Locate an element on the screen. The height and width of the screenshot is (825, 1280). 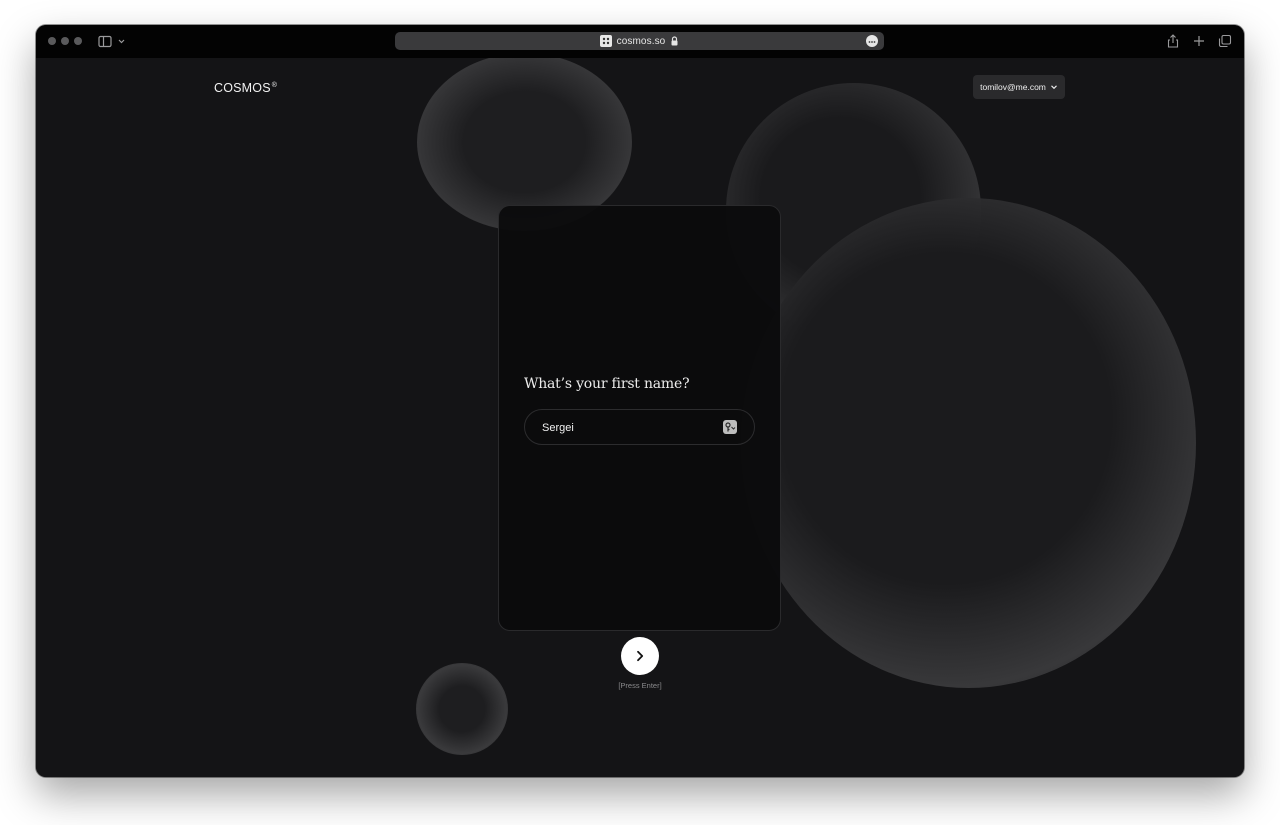
first-name-input is located at coordinates (627, 427).